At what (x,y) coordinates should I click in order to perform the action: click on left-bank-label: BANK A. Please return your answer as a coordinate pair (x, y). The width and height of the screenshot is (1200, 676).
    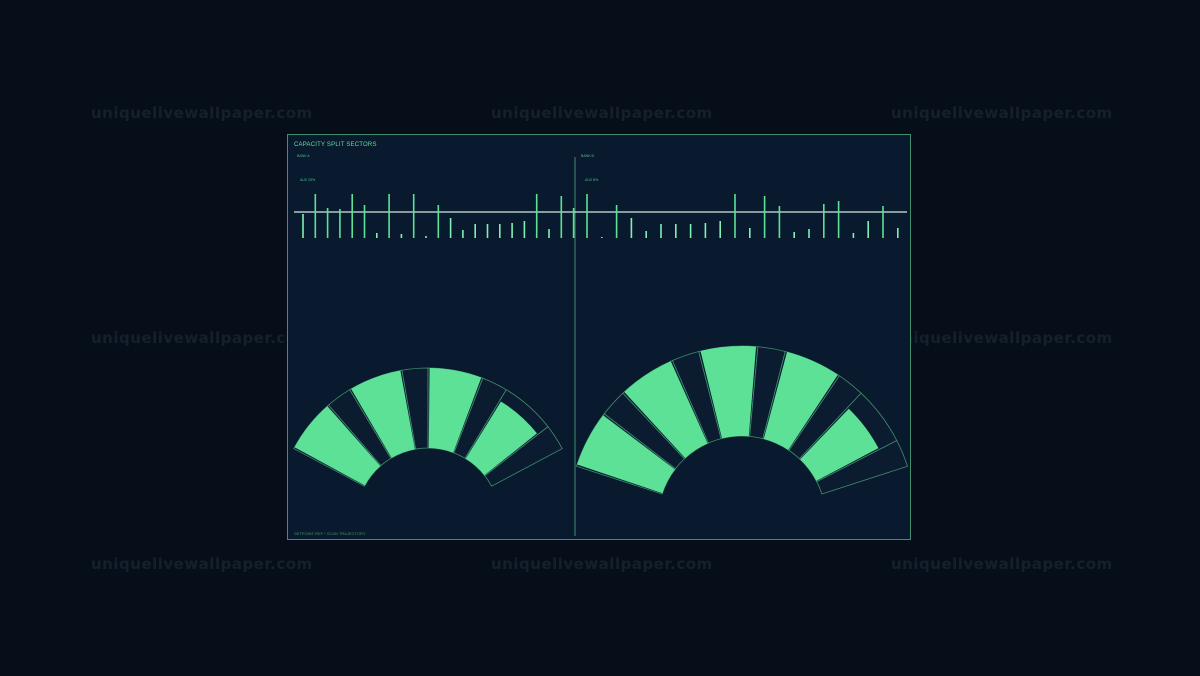
    Looking at the image, I should click on (303, 156).